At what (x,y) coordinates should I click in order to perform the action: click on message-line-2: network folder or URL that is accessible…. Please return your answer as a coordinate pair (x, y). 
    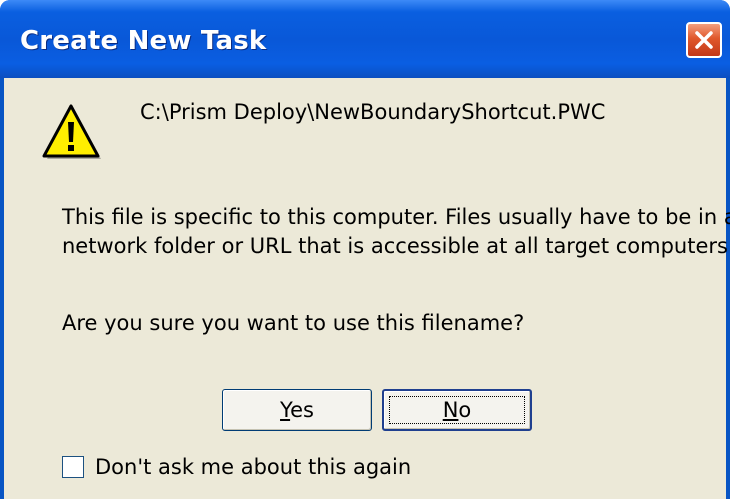
    Looking at the image, I should click on (396, 246).